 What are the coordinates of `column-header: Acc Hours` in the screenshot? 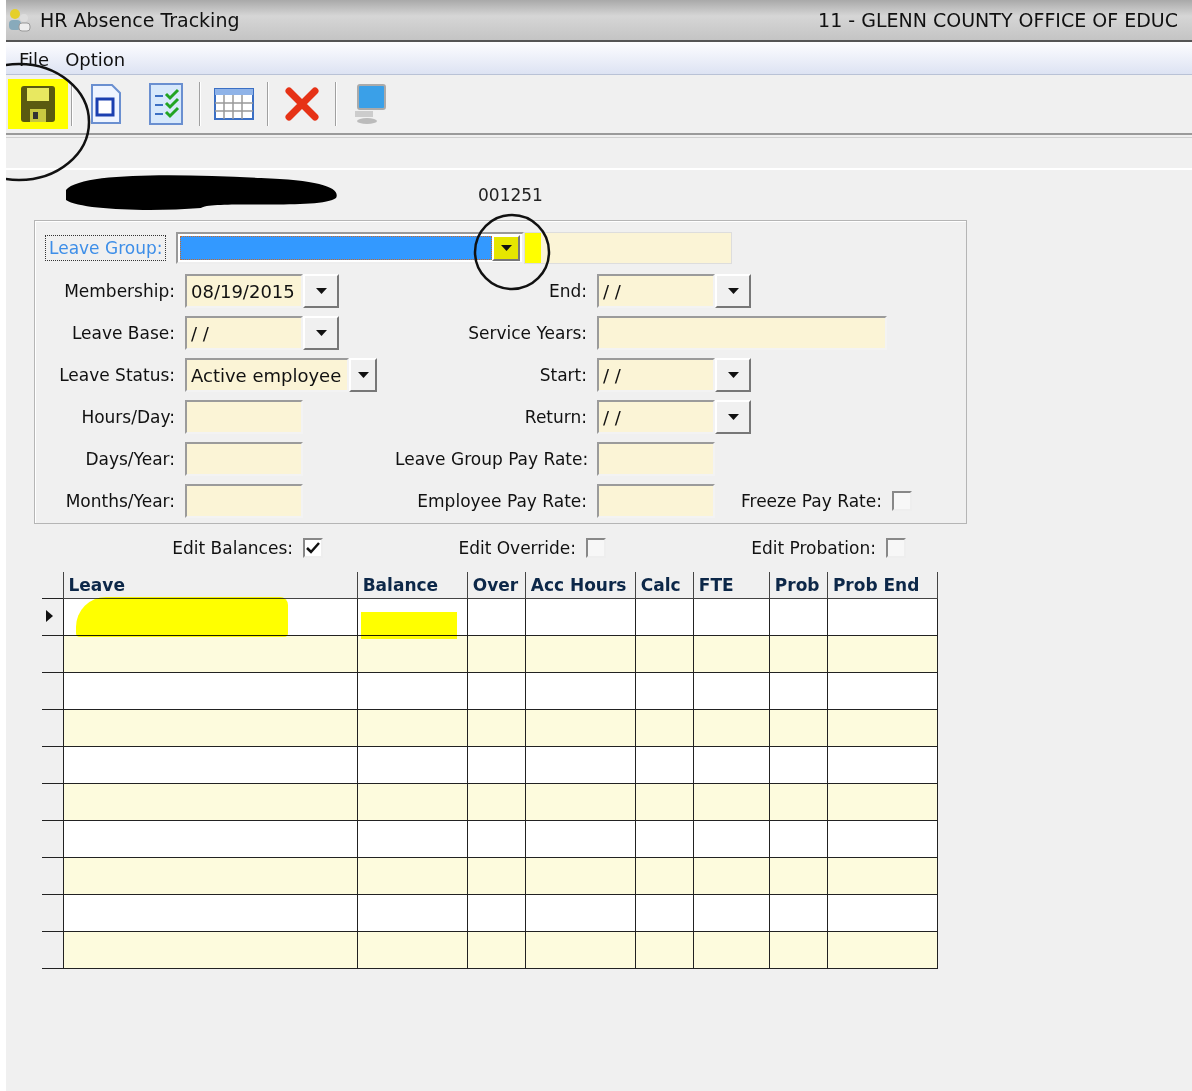 It's located at (580, 585).